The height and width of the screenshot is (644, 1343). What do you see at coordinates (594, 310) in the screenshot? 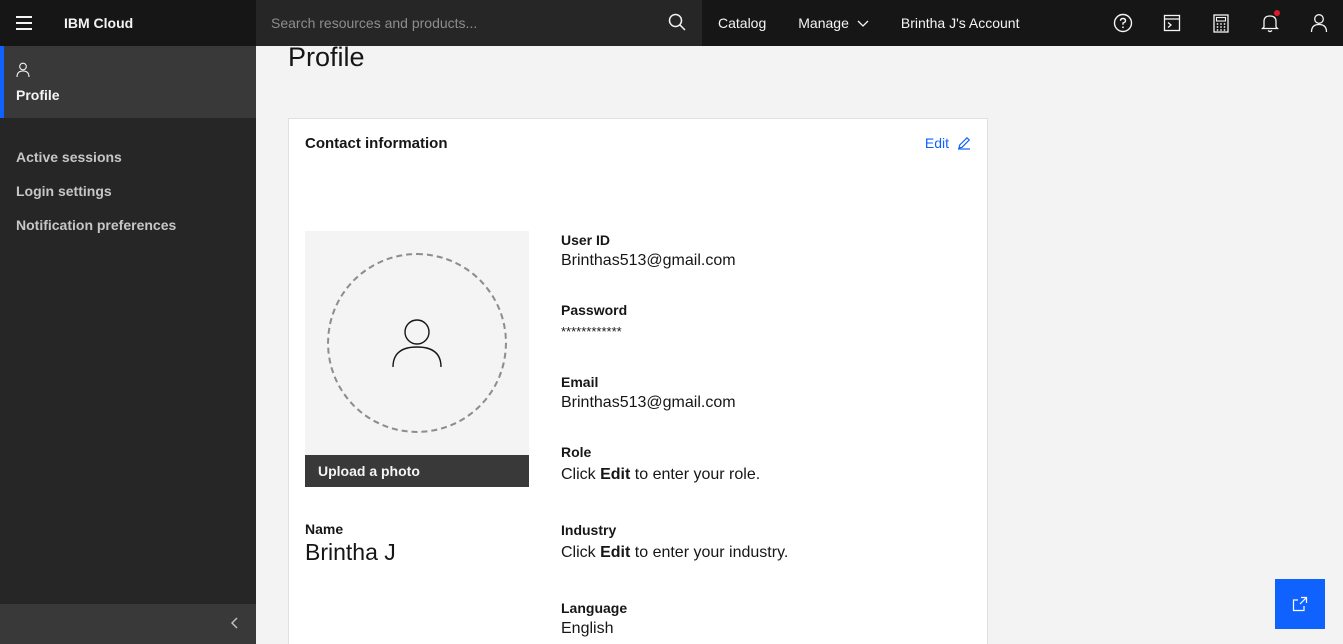
I see `password-label: Password` at bounding box center [594, 310].